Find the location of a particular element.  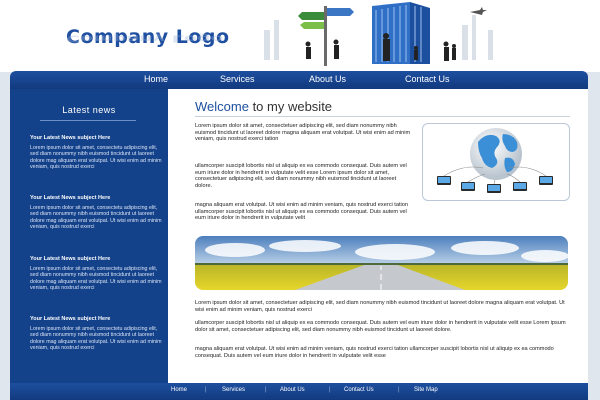

nav-home: Home is located at coordinates (156, 79).